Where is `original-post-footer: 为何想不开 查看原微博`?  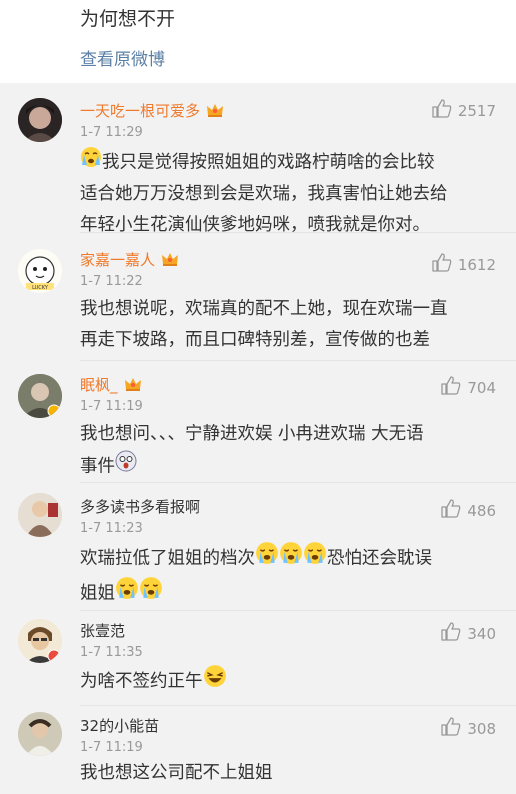 original-post-footer: 为何想不开 查看原微博 is located at coordinates (258, 41).